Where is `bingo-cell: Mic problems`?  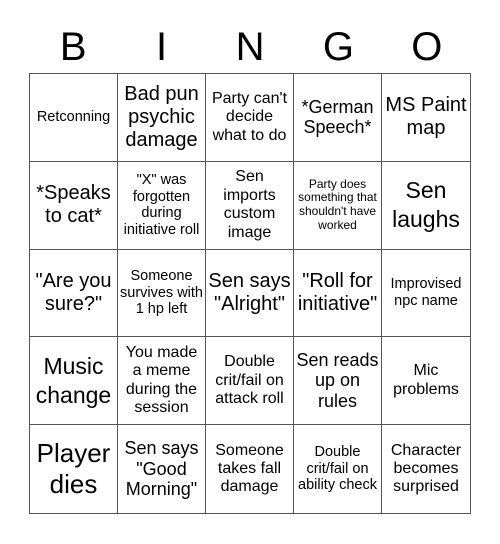 bingo-cell: Mic problems is located at coordinates (426, 381).